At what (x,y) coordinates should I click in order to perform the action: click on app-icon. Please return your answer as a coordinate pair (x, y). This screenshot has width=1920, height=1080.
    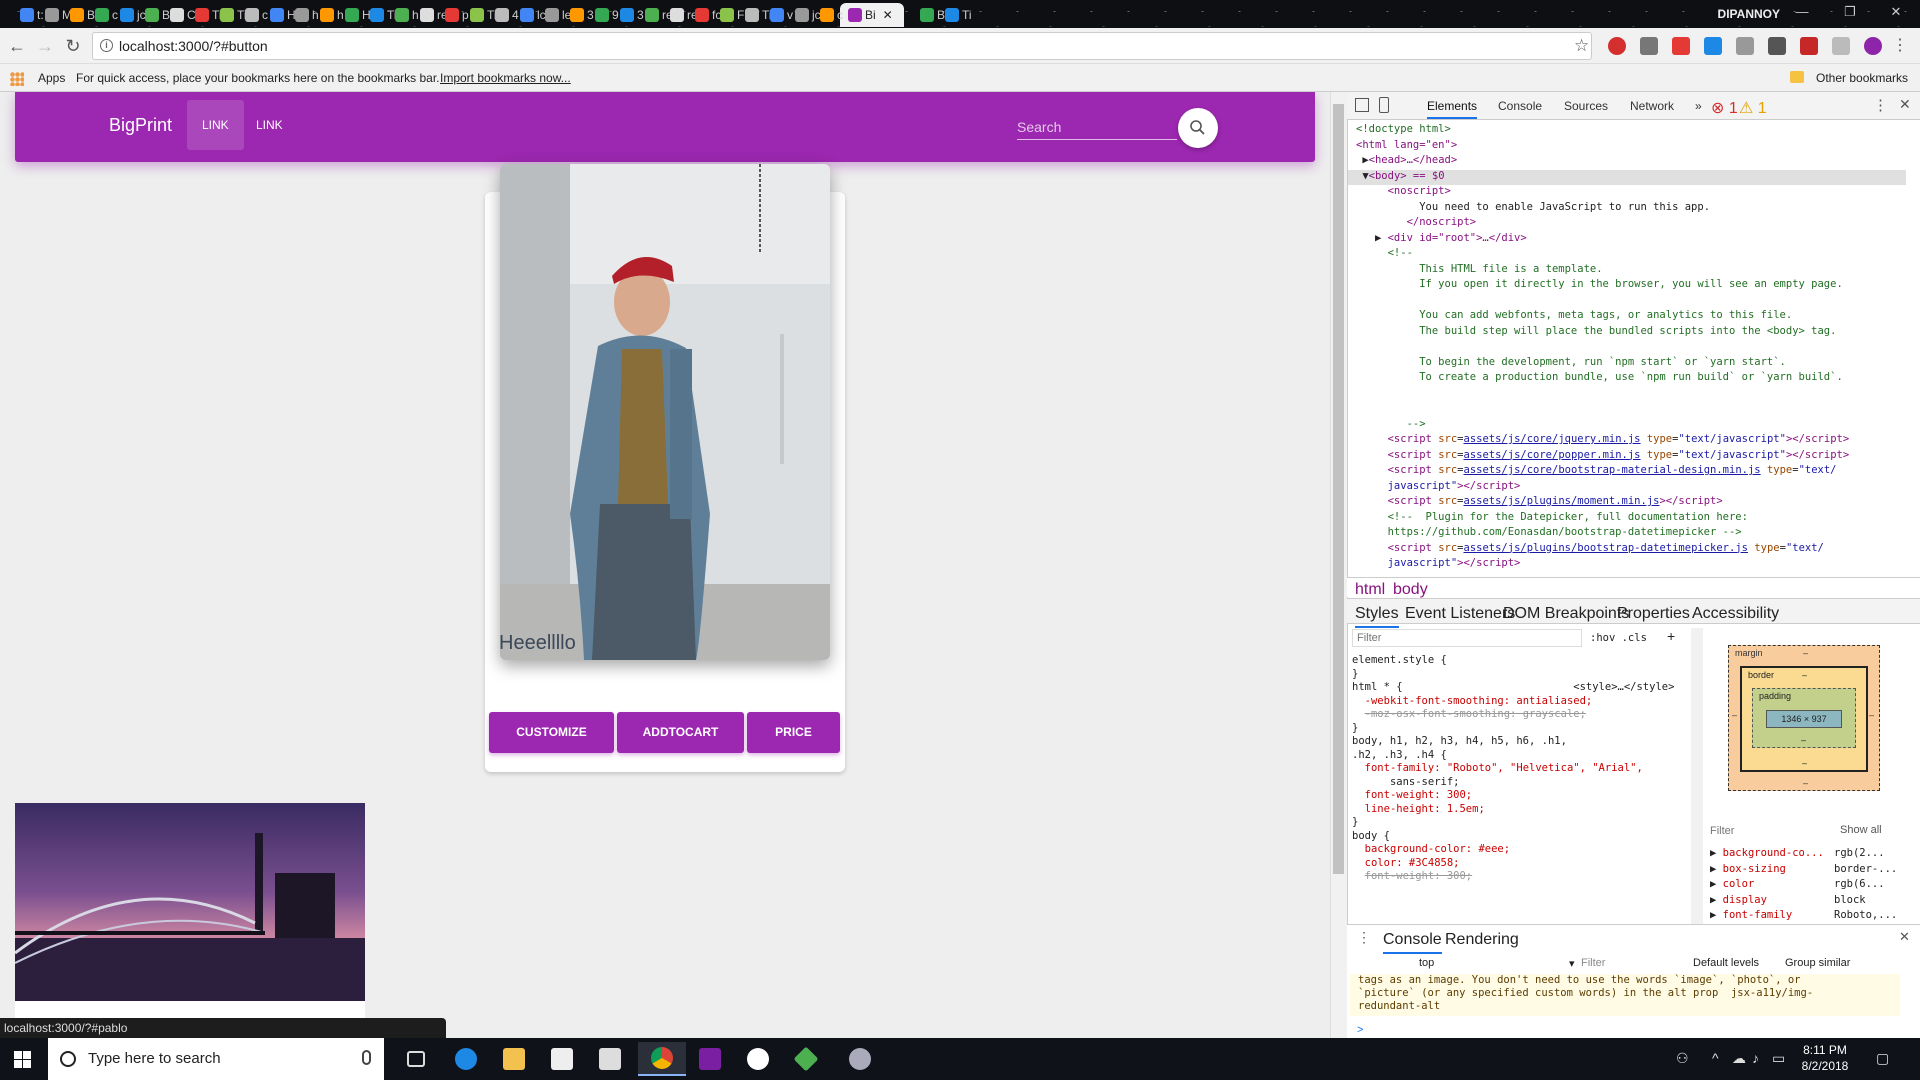
    Looking at the image, I should click on (860, 1059).